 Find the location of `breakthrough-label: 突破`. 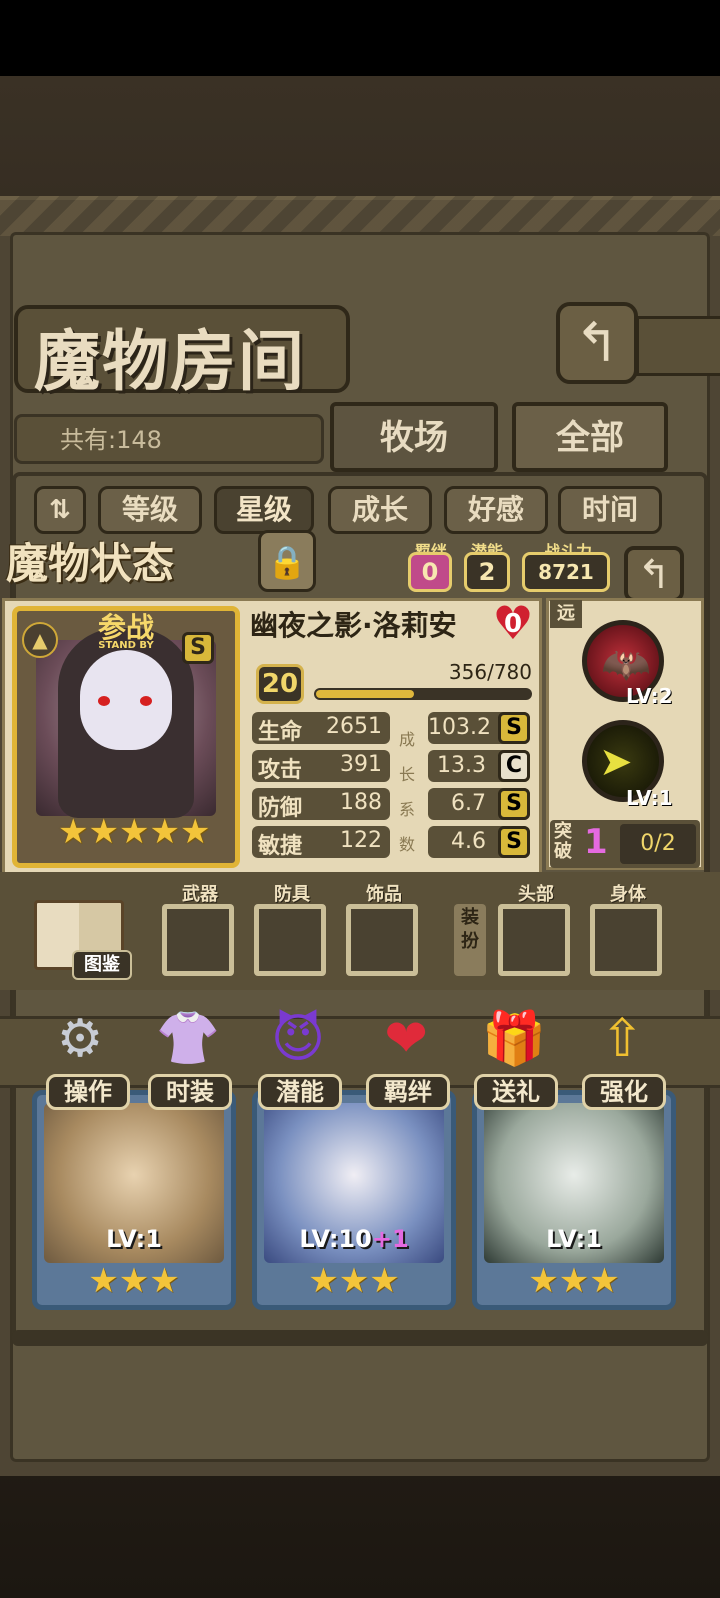

breakthrough-label: 突破 is located at coordinates (563, 841).